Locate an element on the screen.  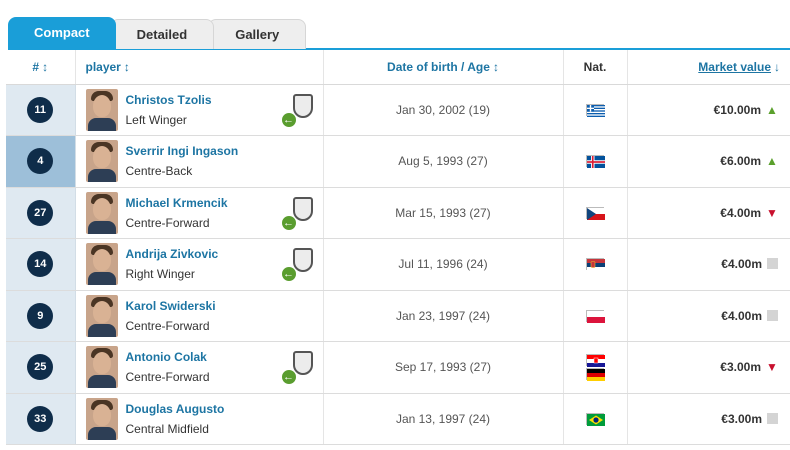
trend-up-icon: ▲ is located at coordinates (772, 161).